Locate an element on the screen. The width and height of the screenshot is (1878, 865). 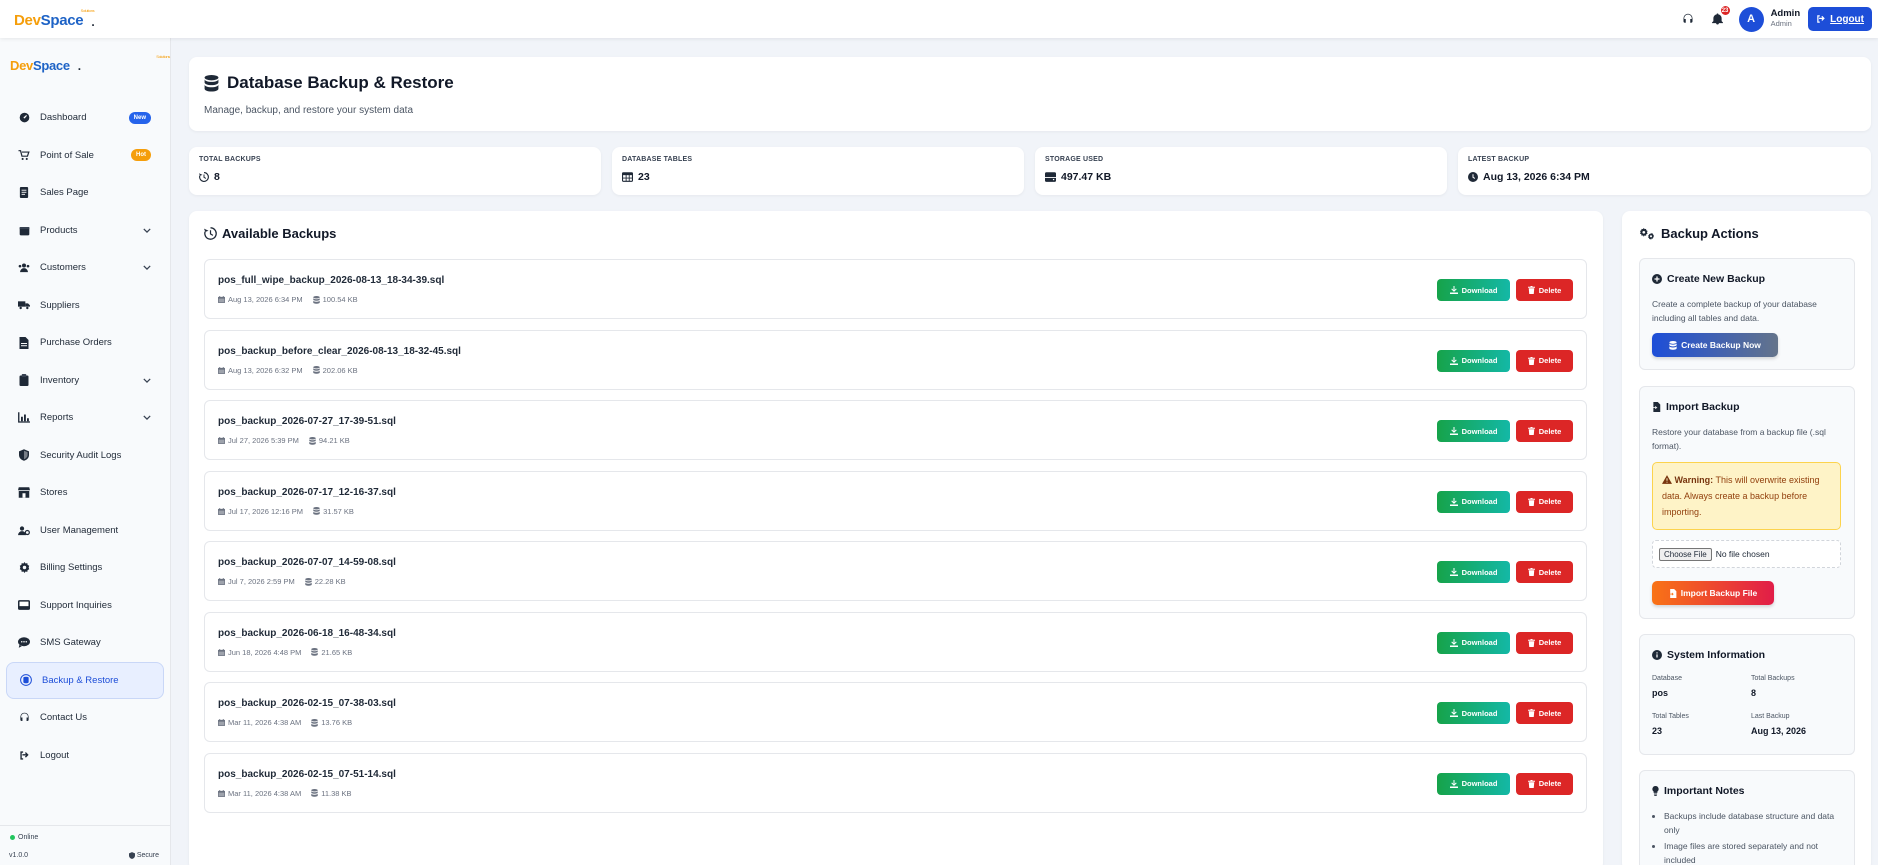
sidebar-item-inventory: Inventory is located at coordinates (85, 381).